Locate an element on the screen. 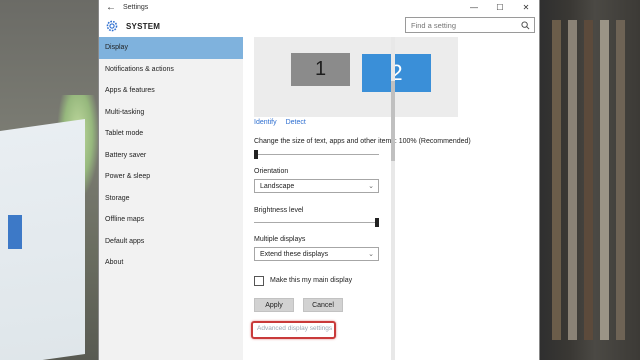 The height and width of the screenshot is (360, 640). scrollbar is located at coordinates (393, 198).